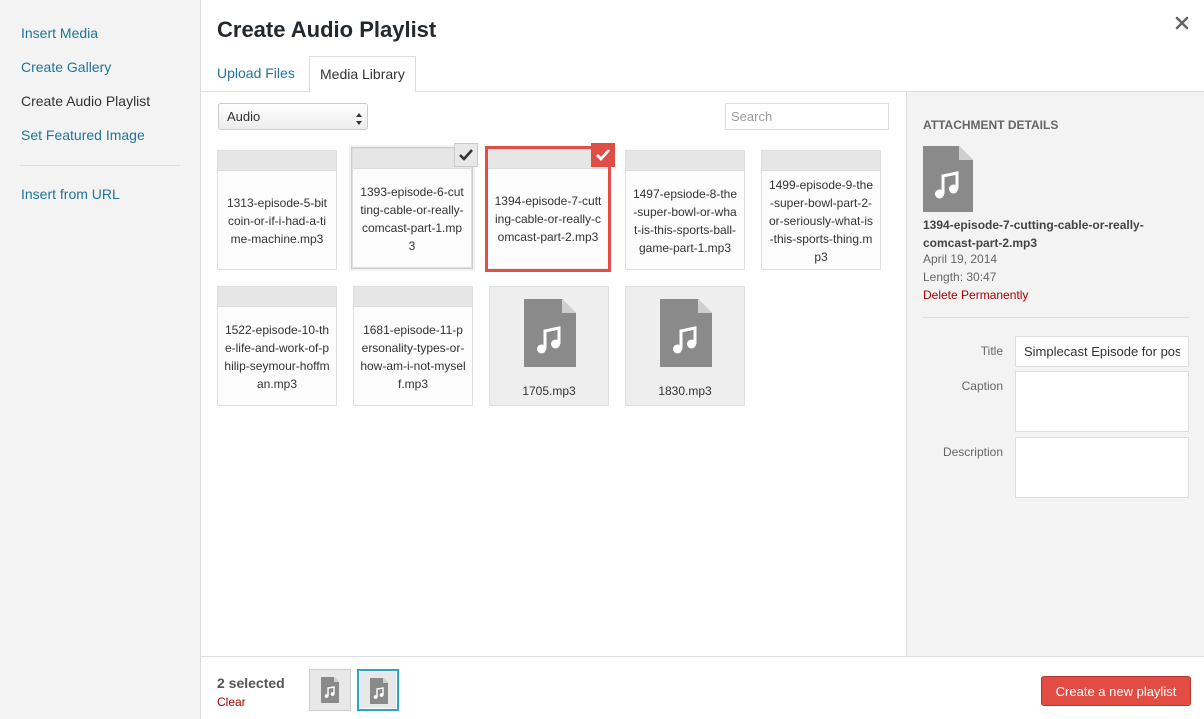 The height and width of the screenshot is (719, 1204). Describe the element at coordinates (702, 74) in the screenshot. I see `media-router: Upload Files Media Library` at that location.